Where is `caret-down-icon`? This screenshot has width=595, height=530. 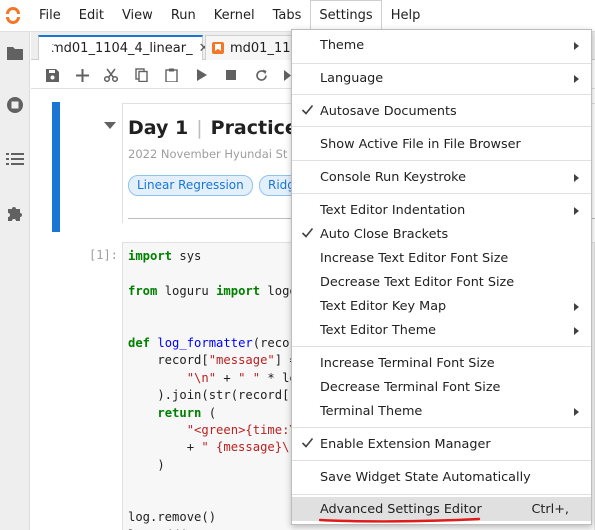 caret-down-icon is located at coordinates (110, 125).